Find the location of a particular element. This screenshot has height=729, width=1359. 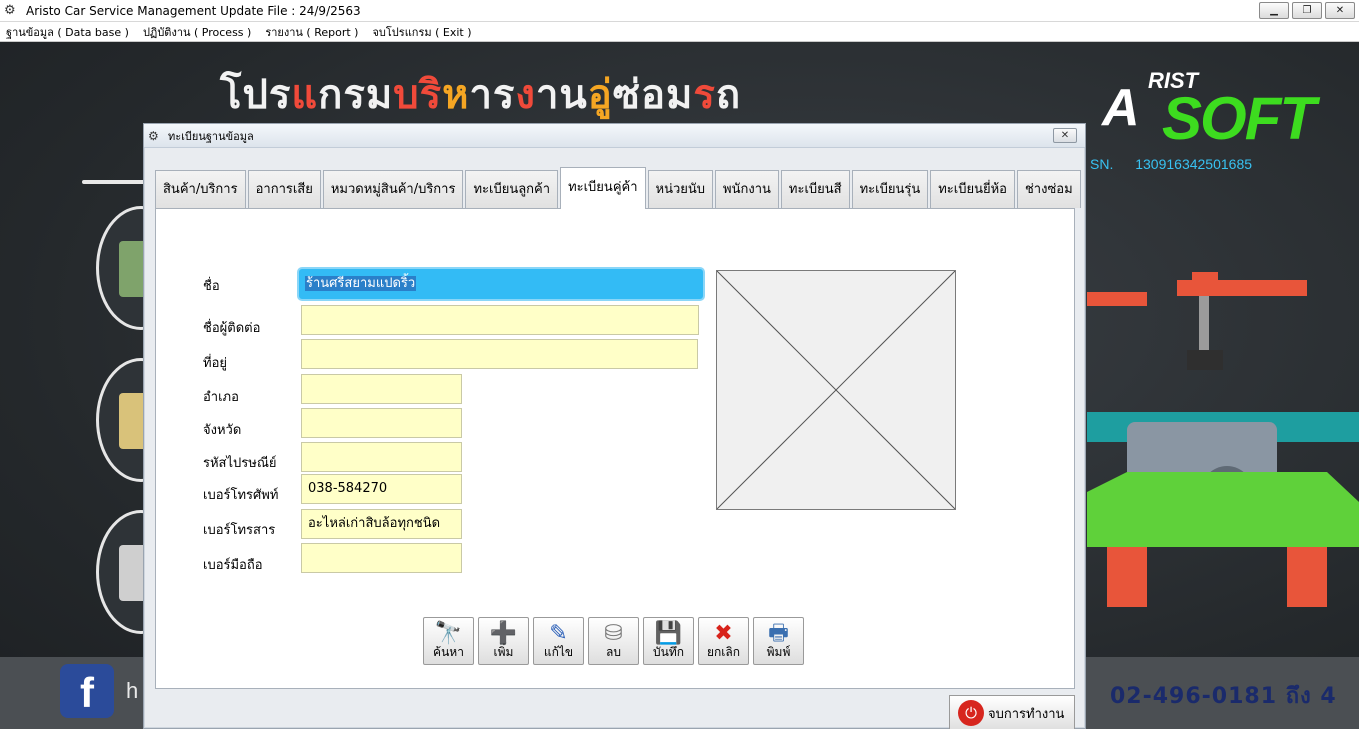

restore-button: ❐ is located at coordinates (1307, 10).